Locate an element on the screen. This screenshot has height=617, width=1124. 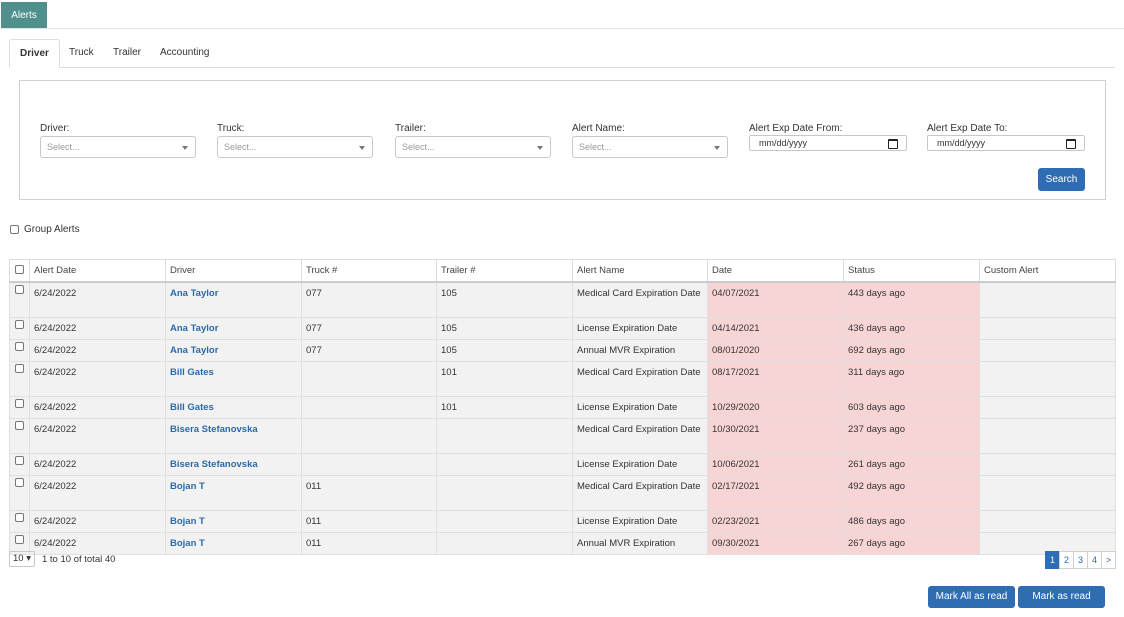
column-header: Custom Alert is located at coordinates (1047, 271).